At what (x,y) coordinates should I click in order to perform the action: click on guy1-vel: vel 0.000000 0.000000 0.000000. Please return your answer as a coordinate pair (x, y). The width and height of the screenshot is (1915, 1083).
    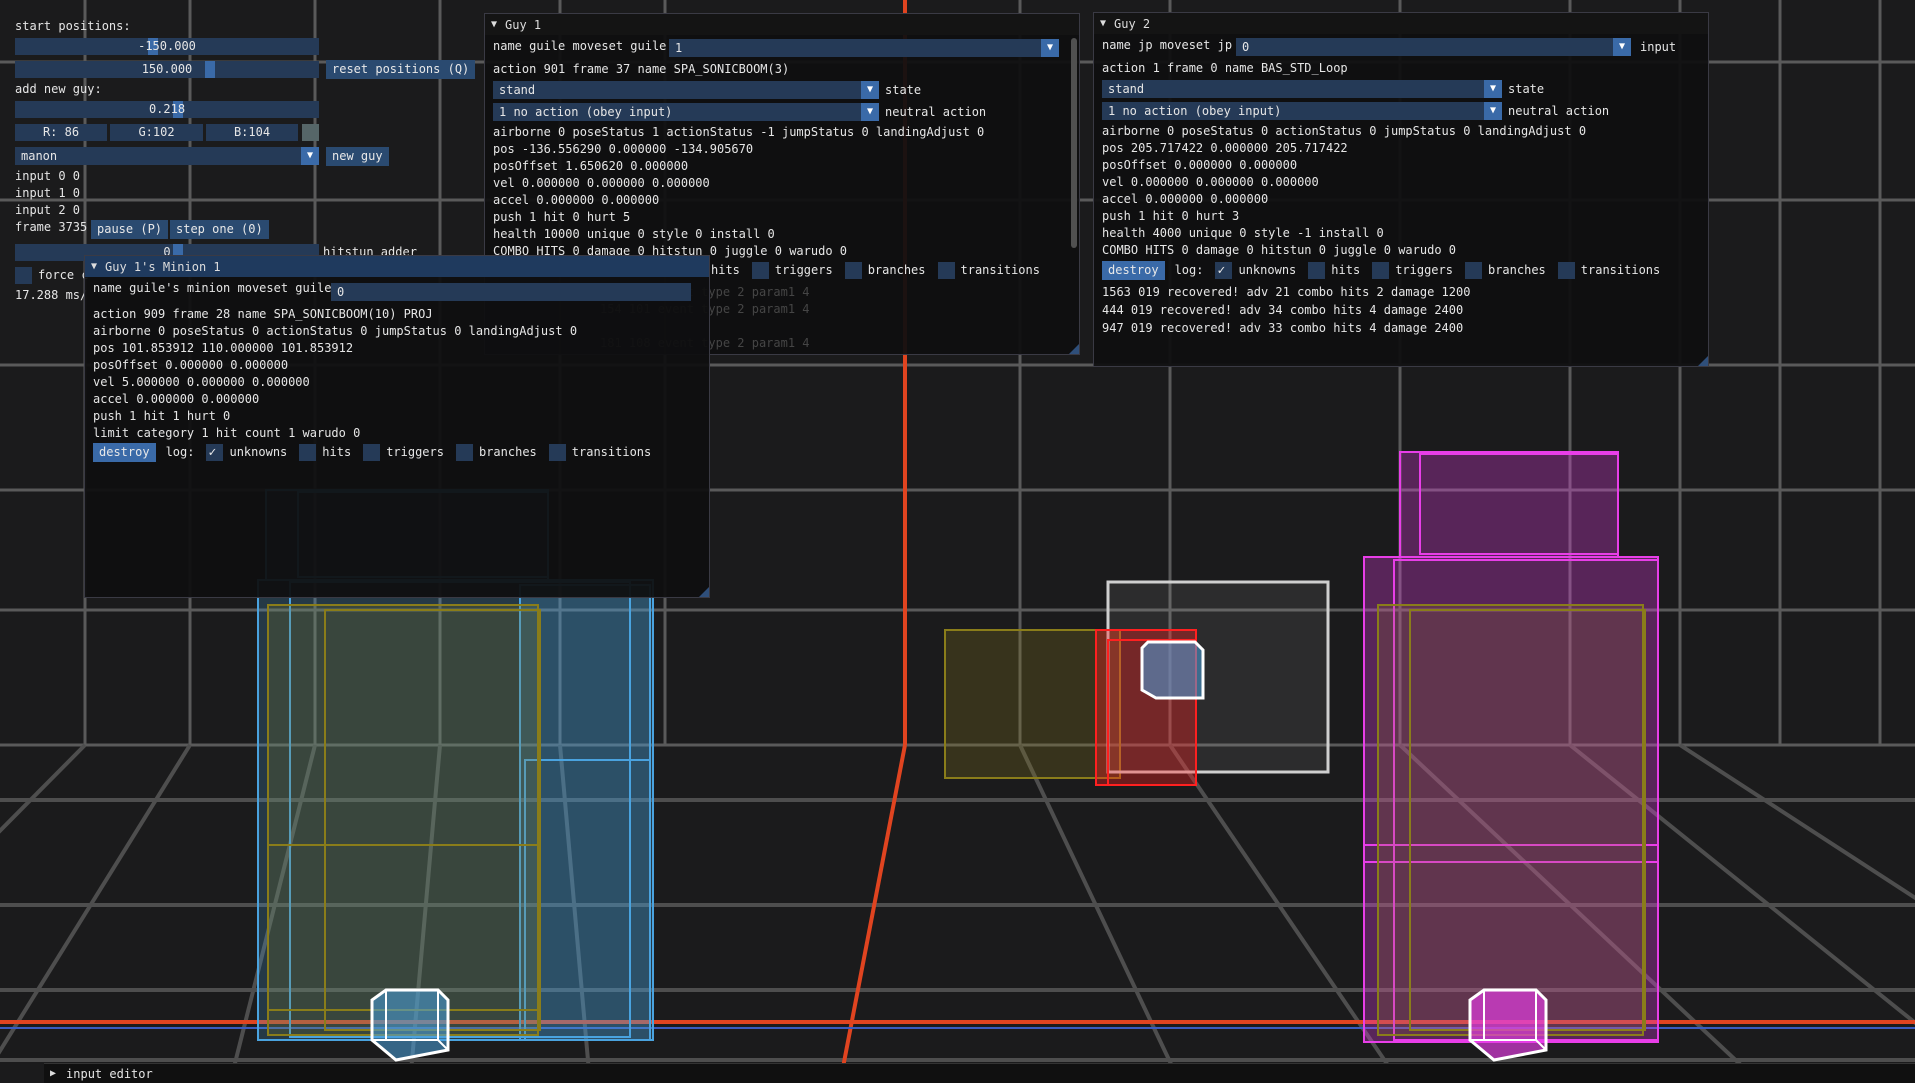
    Looking at the image, I should click on (601, 183).